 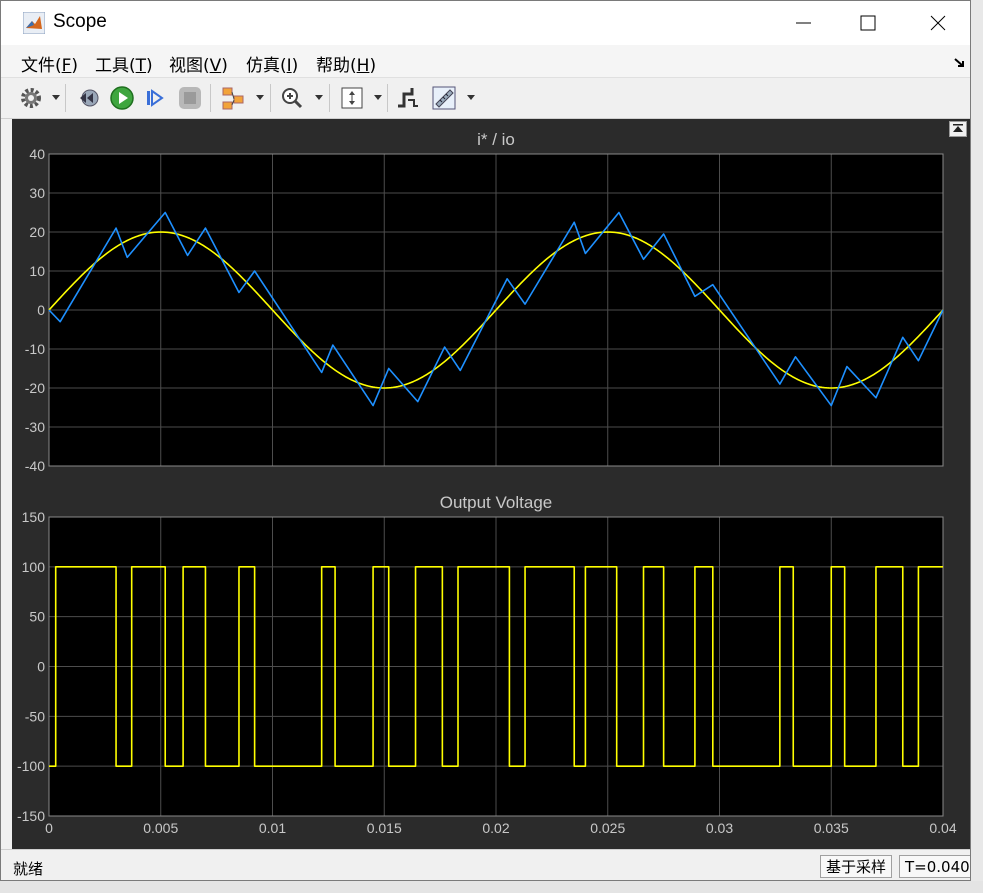 What do you see at coordinates (49, 828) in the screenshot?
I see `plot-1-xtick-label: 0` at bounding box center [49, 828].